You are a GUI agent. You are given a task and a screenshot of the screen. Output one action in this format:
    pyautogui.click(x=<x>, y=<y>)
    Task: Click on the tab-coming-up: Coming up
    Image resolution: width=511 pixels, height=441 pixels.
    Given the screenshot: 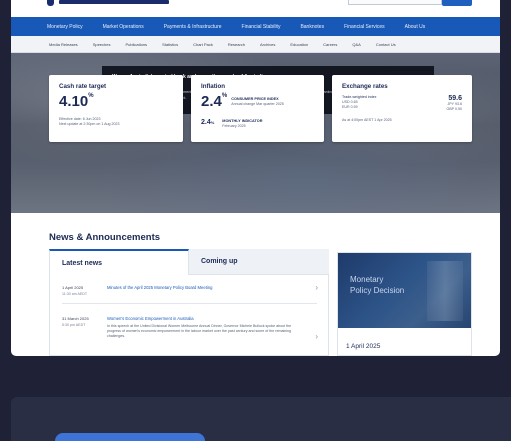 What is the action you would take?
    pyautogui.click(x=259, y=262)
    